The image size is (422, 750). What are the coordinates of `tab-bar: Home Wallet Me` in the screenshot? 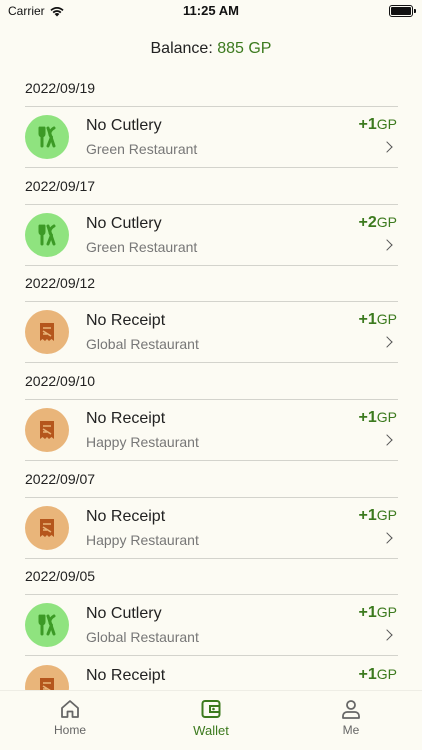 It's located at (211, 720).